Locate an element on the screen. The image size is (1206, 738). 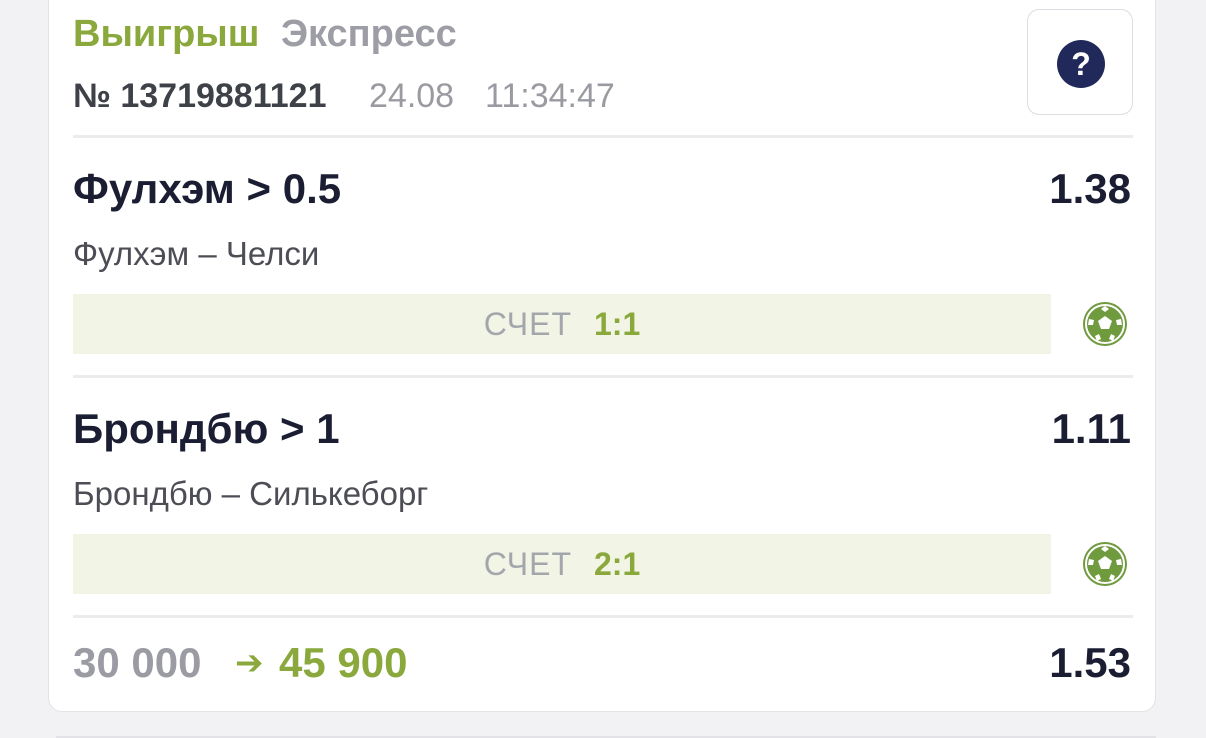
pick-selection: Фулхэм > 0.5 is located at coordinates (207, 188).